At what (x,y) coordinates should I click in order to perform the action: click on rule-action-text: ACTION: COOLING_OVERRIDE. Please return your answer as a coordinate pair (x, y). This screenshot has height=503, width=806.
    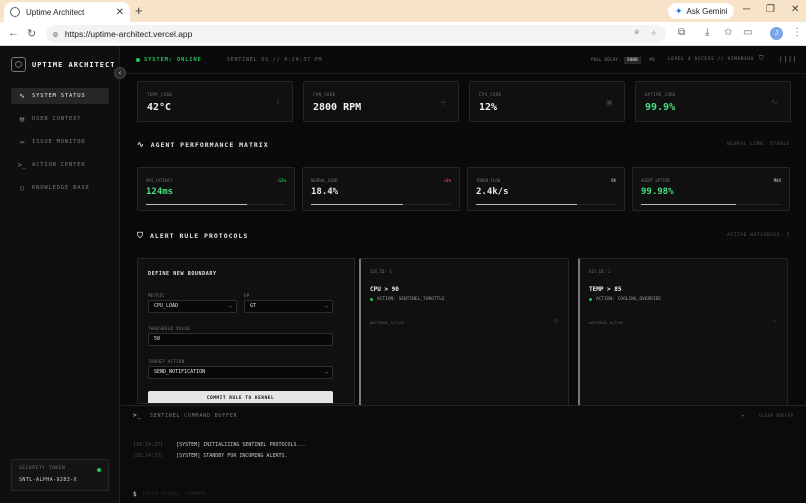
    Looking at the image, I should click on (629, 299).